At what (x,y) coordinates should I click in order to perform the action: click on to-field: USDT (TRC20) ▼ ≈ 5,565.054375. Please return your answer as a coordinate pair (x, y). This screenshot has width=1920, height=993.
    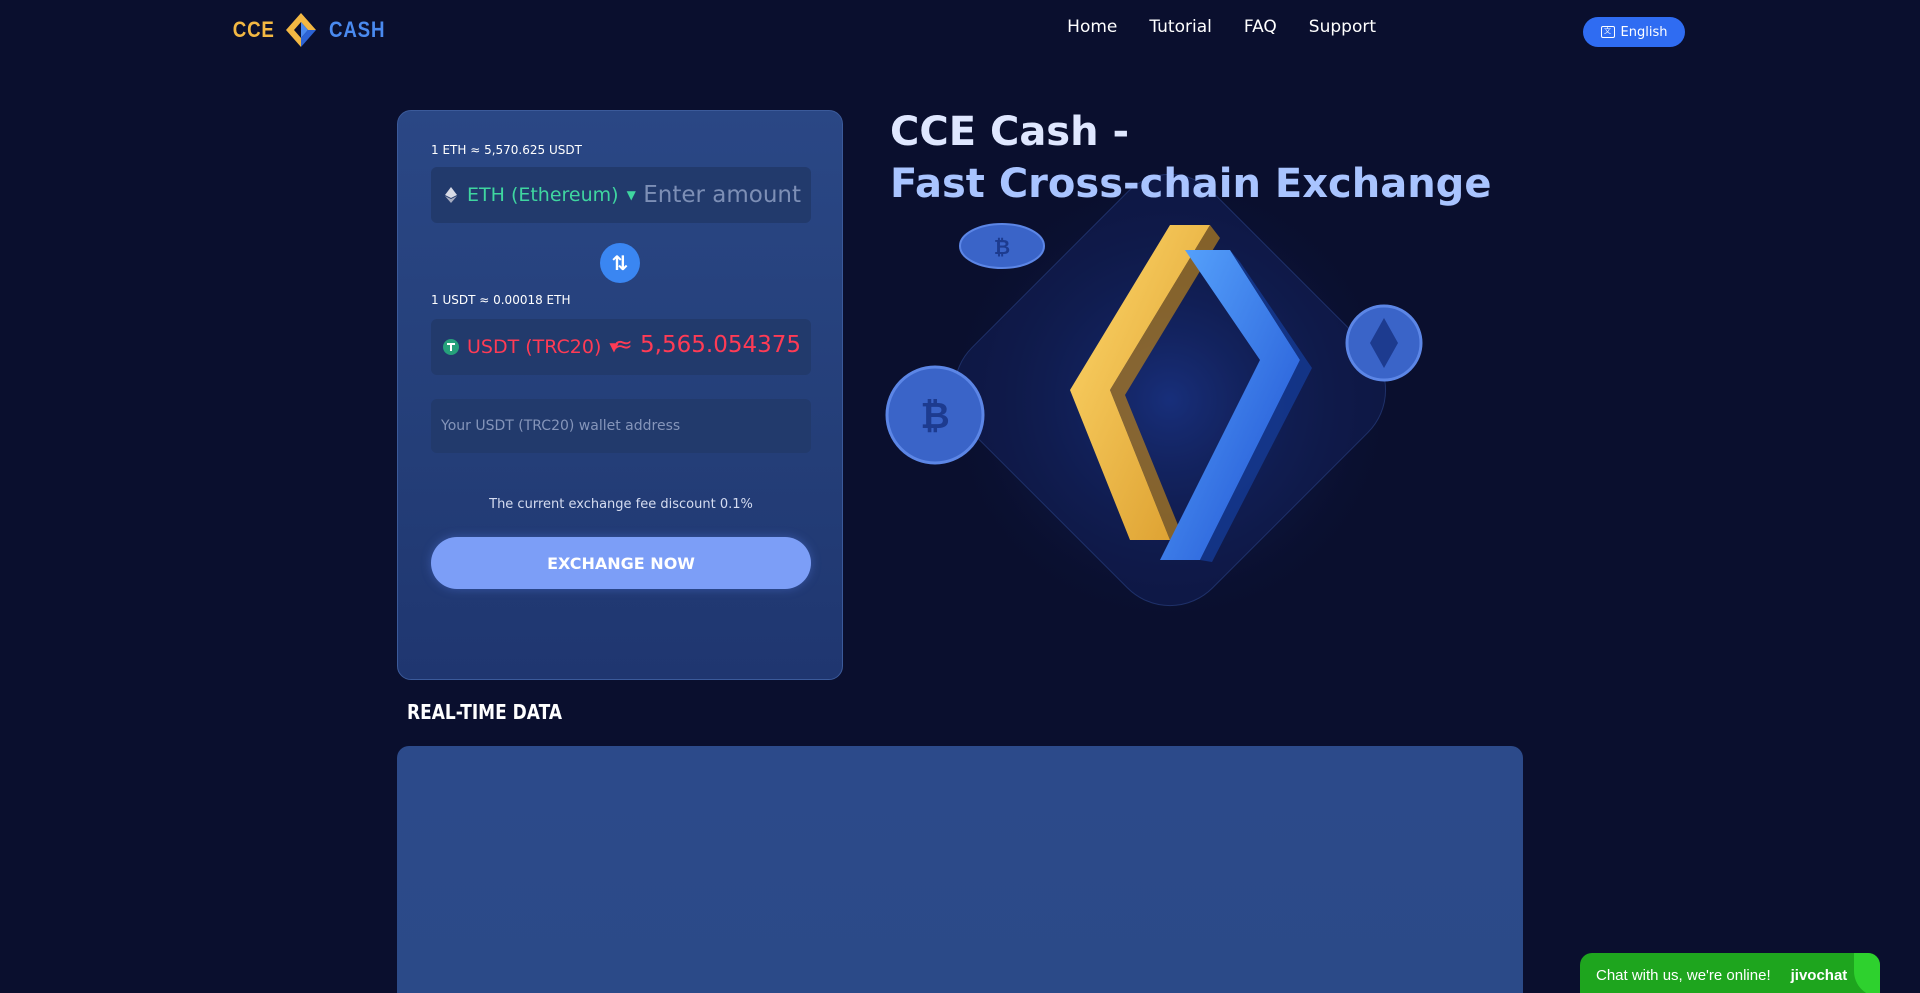
    Looking at the image, I should click on (621, 347).